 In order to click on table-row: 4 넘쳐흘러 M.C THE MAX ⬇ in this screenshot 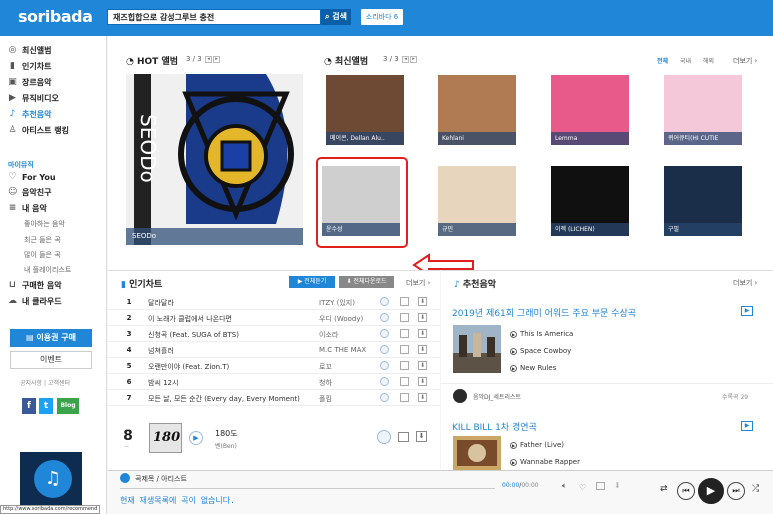, I will do `click(274, 350)`.